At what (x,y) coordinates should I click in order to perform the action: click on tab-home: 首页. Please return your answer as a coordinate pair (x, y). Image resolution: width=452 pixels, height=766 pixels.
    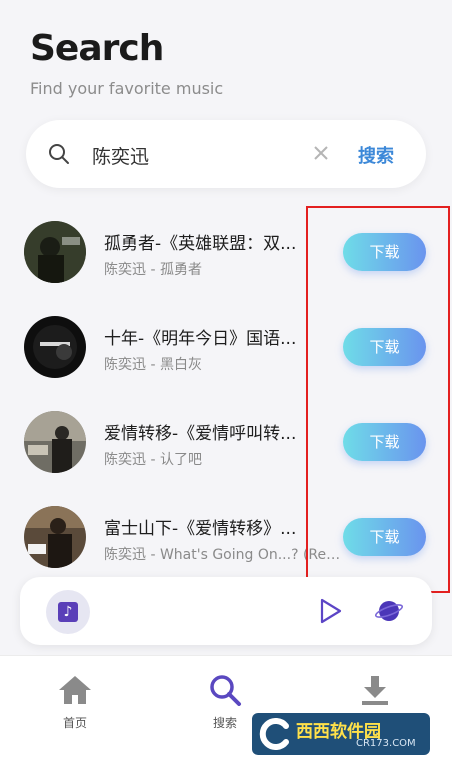
    Looking at the image, I should click on (75, 702).